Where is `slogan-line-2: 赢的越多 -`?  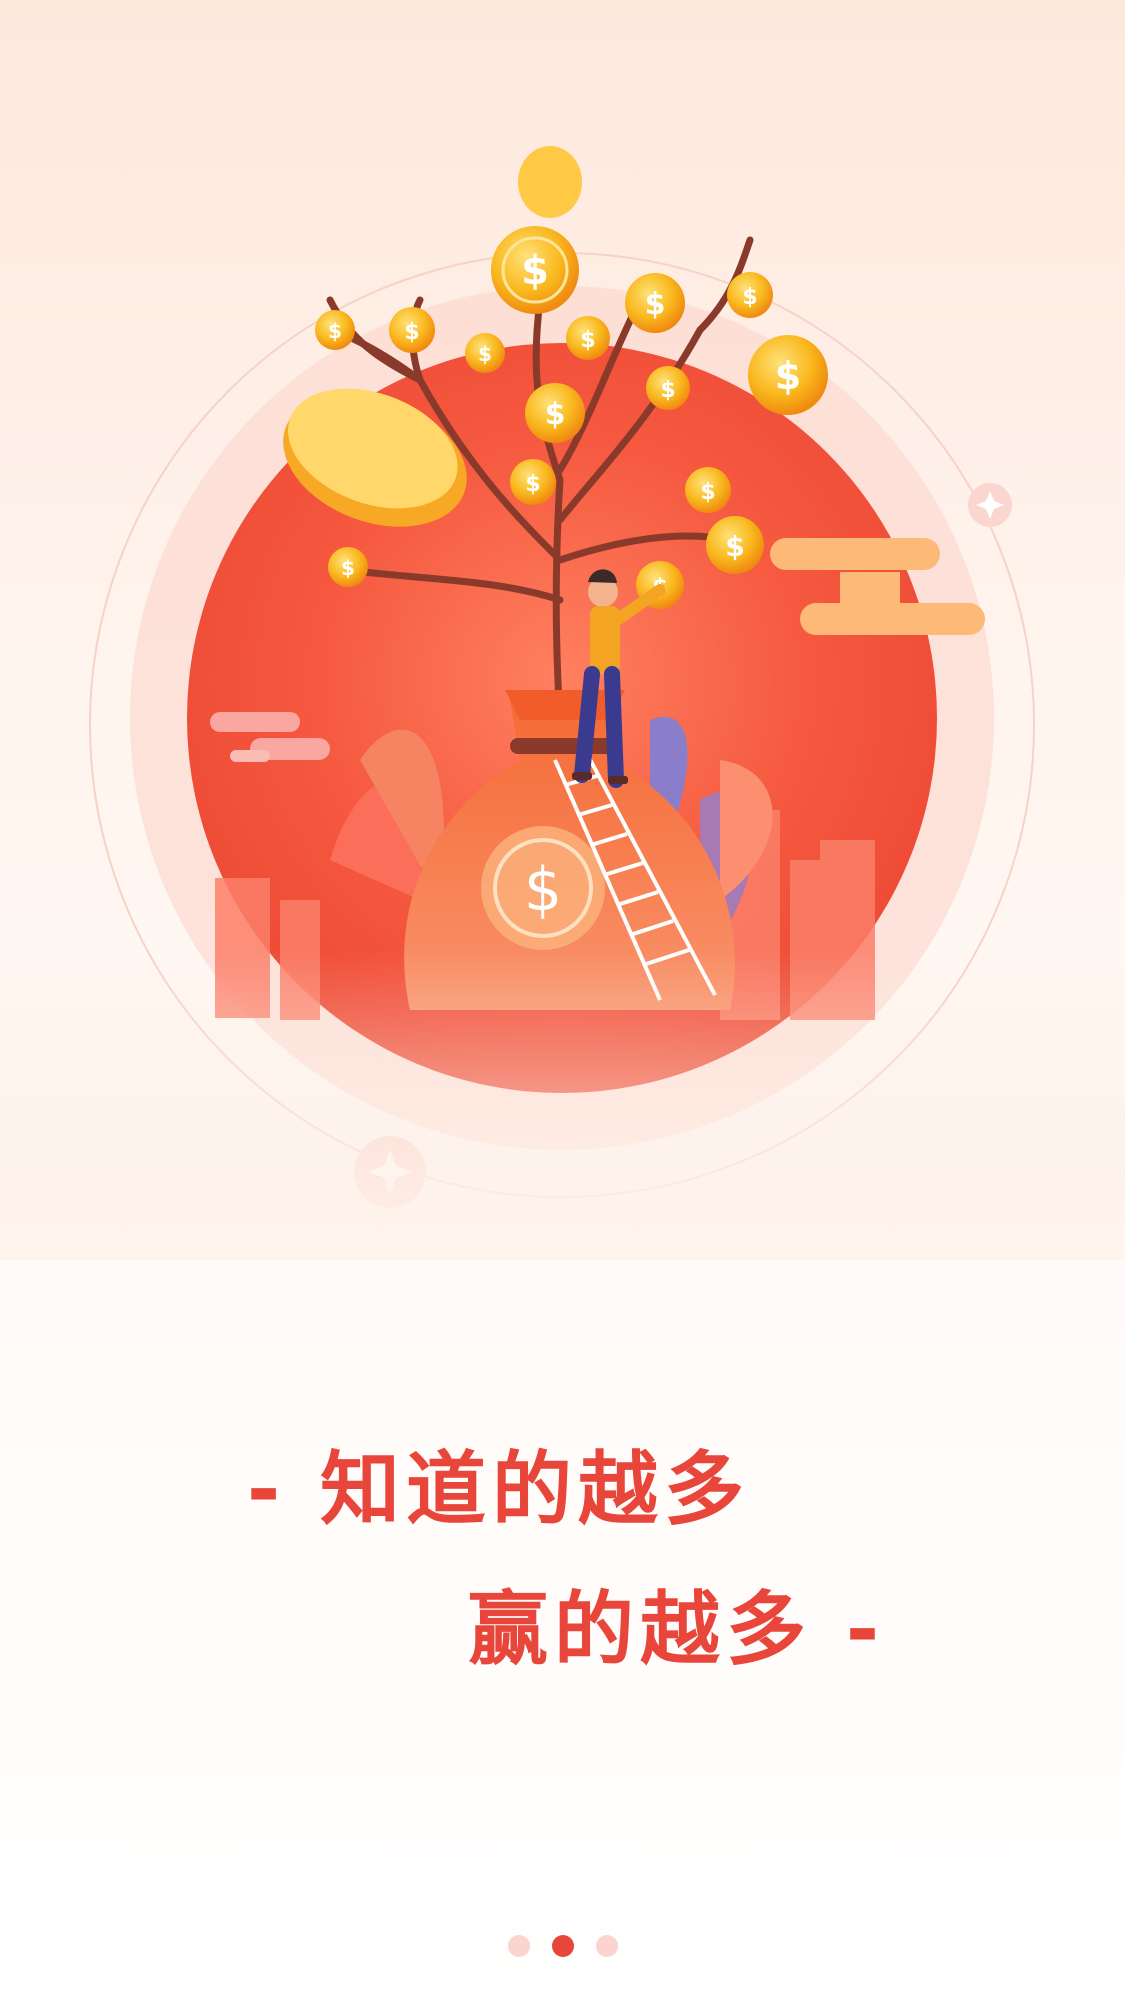
slogan-line-2: 赢的越多 - is located at coordinates (677, 1629).